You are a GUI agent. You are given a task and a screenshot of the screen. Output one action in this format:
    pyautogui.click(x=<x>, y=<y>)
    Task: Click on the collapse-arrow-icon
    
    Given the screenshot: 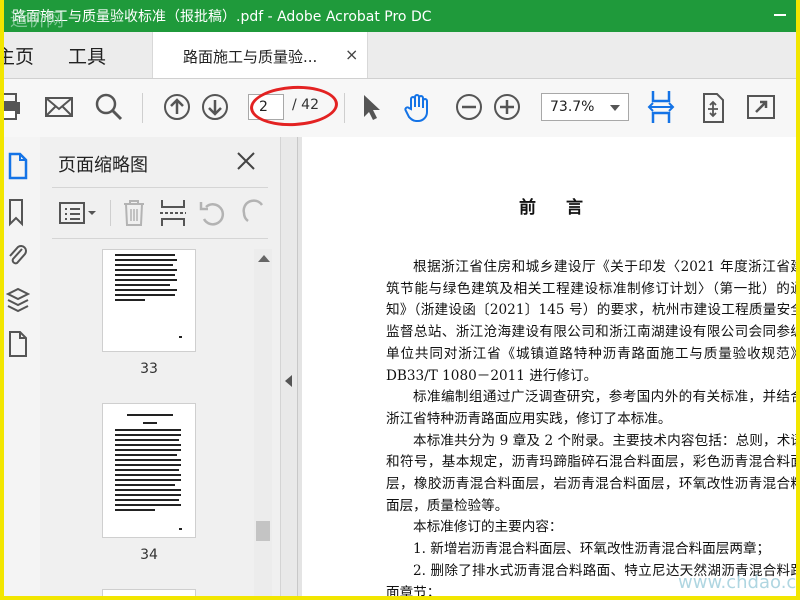 What is the action you would take?
    pyautogui.click(x=288, y=381)
    